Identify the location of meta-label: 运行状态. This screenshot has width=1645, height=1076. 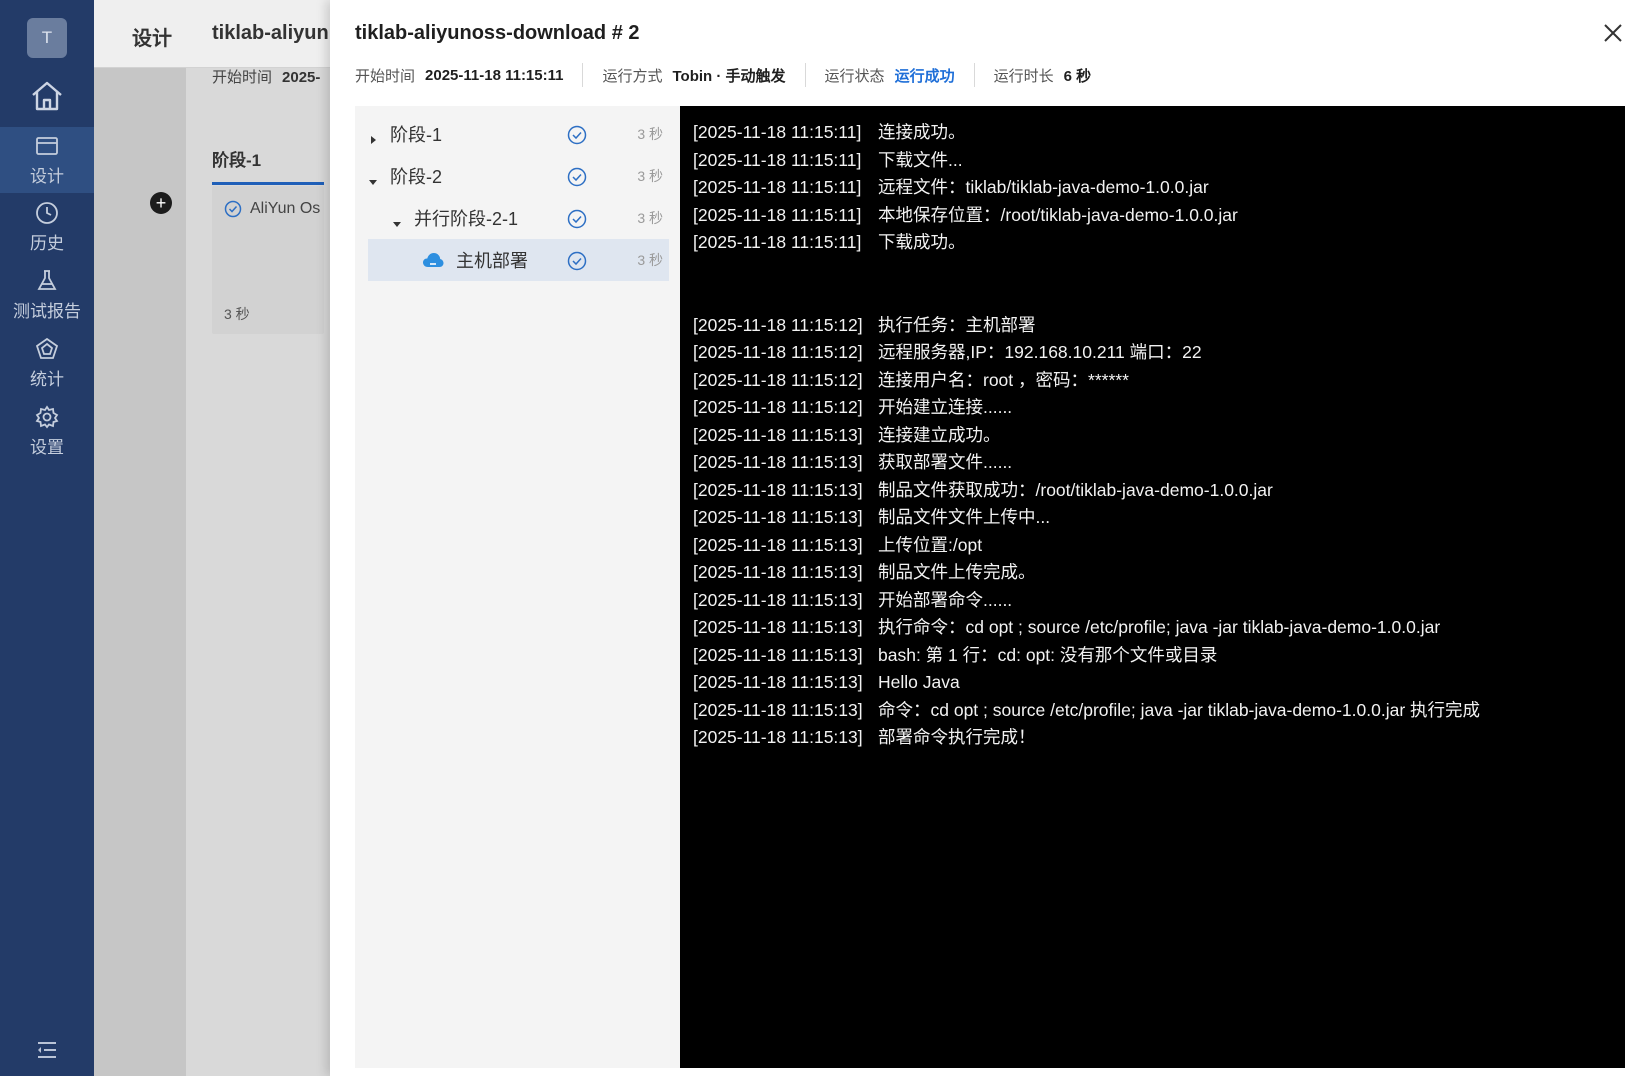
(854, 76).